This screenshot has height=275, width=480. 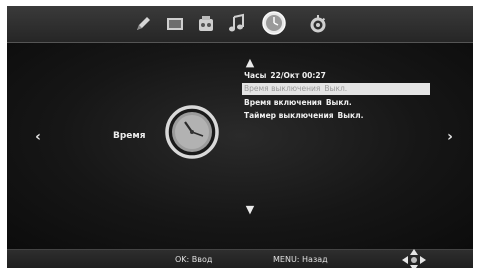 What do you see at coordinates (194, 259) in the screenshot?
I see `ok-hint: OK: Ввод` at bounding box center [194, 259].